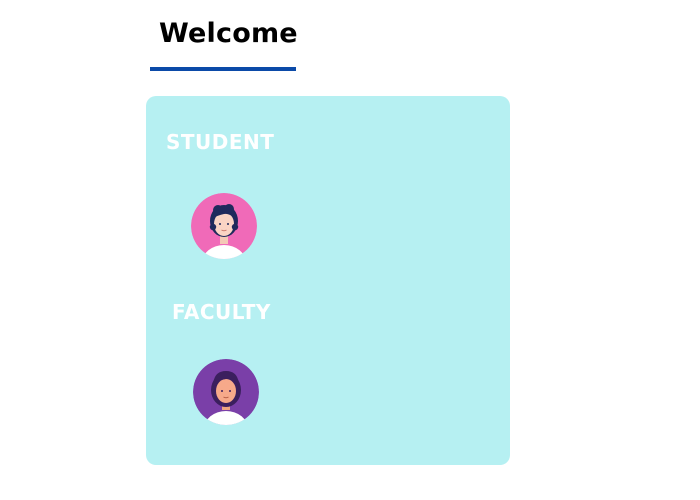  What do you see at coordinates (221, 312) in the screenshot?
I see `faculty-label: FACULTY` at bounding box center [221, 312].